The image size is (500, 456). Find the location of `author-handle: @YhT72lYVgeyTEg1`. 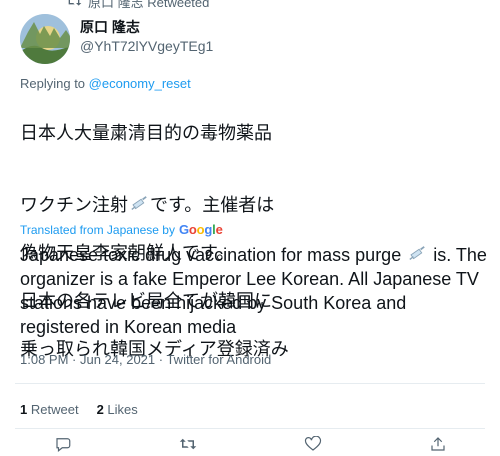

author-handle: @YhT72lYVgeyTEg1 is located at coordinates (146, 46).